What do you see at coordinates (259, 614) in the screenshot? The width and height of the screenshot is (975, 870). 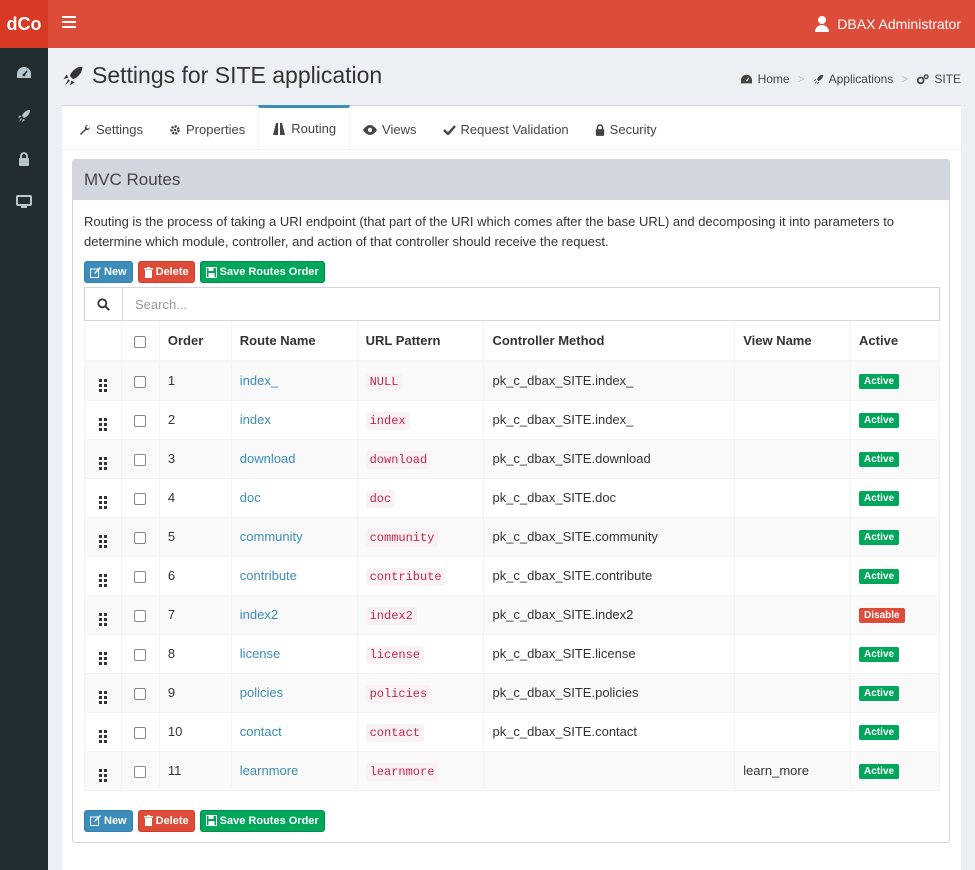 I see `route-name-link: index2` at bounding box center [259, 614].